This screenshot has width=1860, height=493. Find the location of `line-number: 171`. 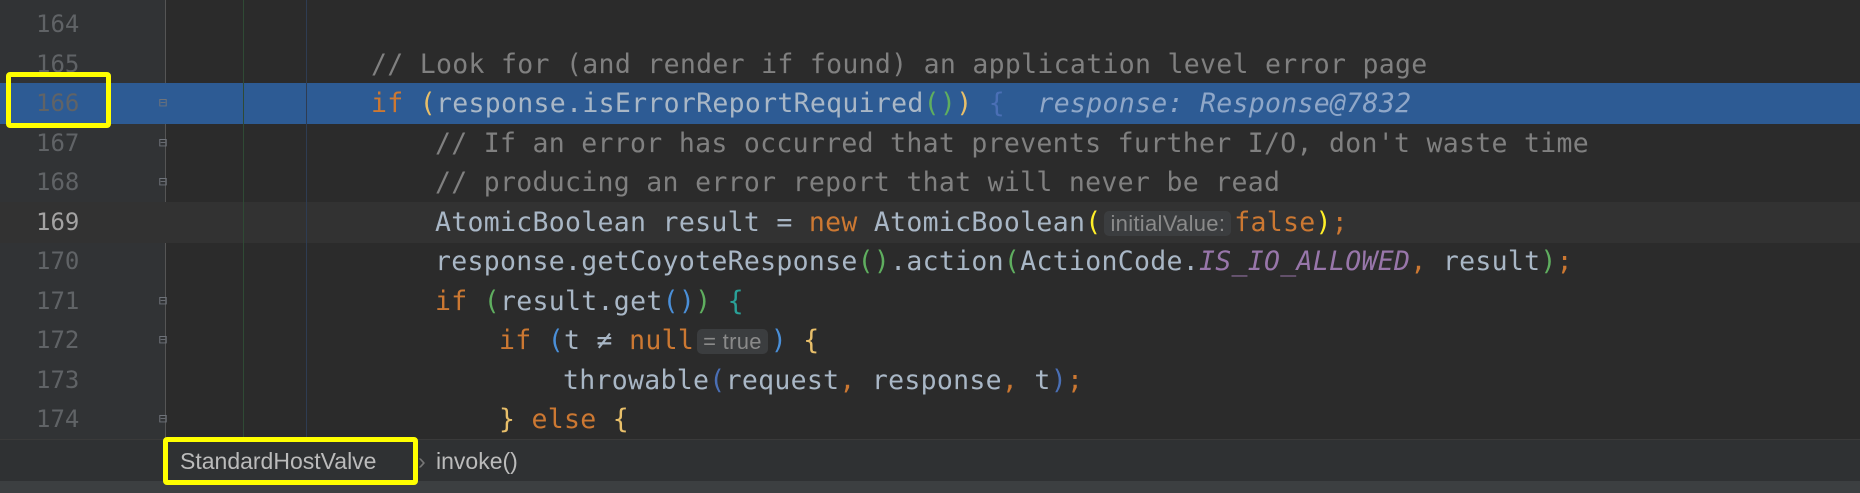

line-number: 171 is located at coordinates (66, 301).